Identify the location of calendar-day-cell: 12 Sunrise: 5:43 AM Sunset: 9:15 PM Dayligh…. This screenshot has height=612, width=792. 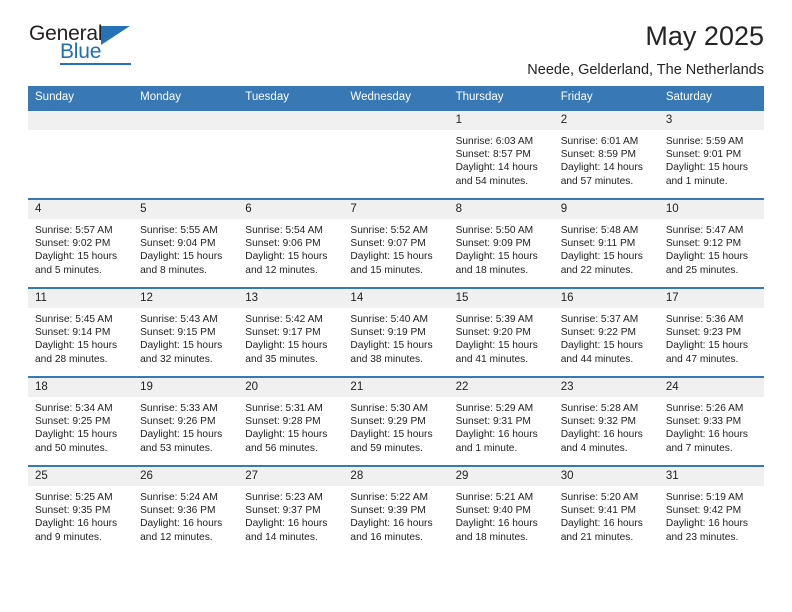
(186, 332).